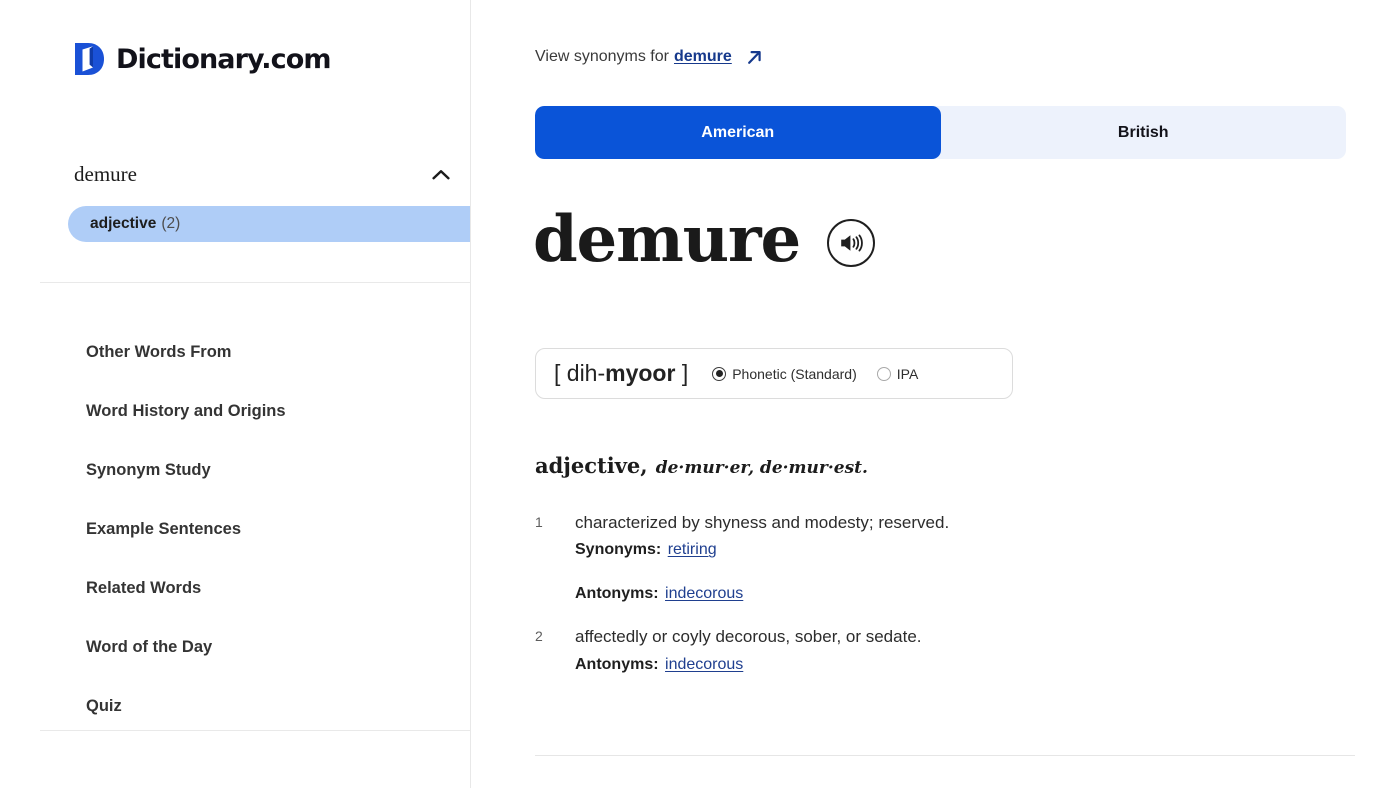 This screenshot has width=1400, height=788. Describe the element at coordinates (105, 174) in the screenshot. I see `sidebar-word-label: demure` at that location.